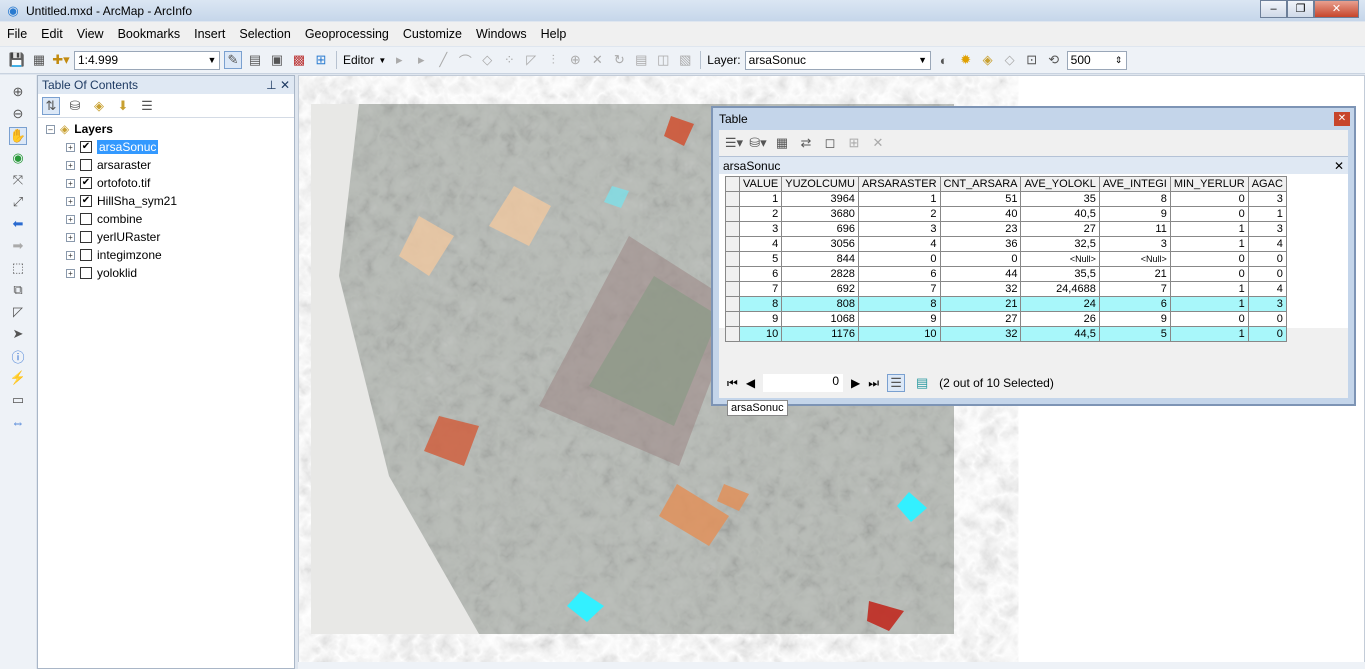 The height and width of the screenshot is (669, 1365). Describe the element at coordinates (147, 106) in the screenshot. I see `options-icon: ☰` at that location.